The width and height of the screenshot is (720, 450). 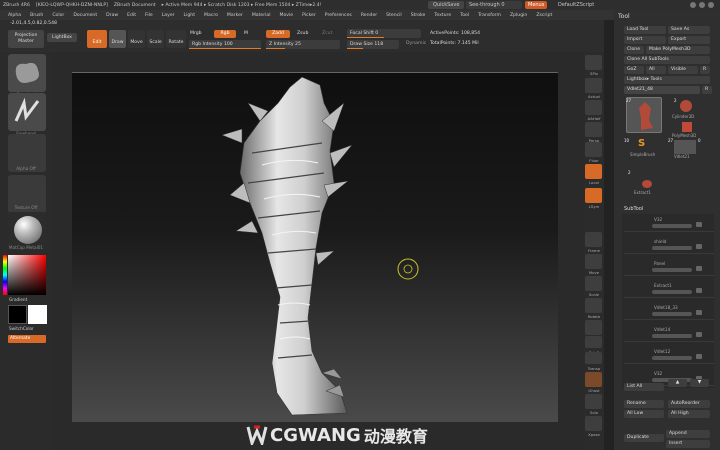 What do you see at coordinates (634, 50) in the screenshot?
I see `clone-button: Clone` at bounding box center [634, 50].